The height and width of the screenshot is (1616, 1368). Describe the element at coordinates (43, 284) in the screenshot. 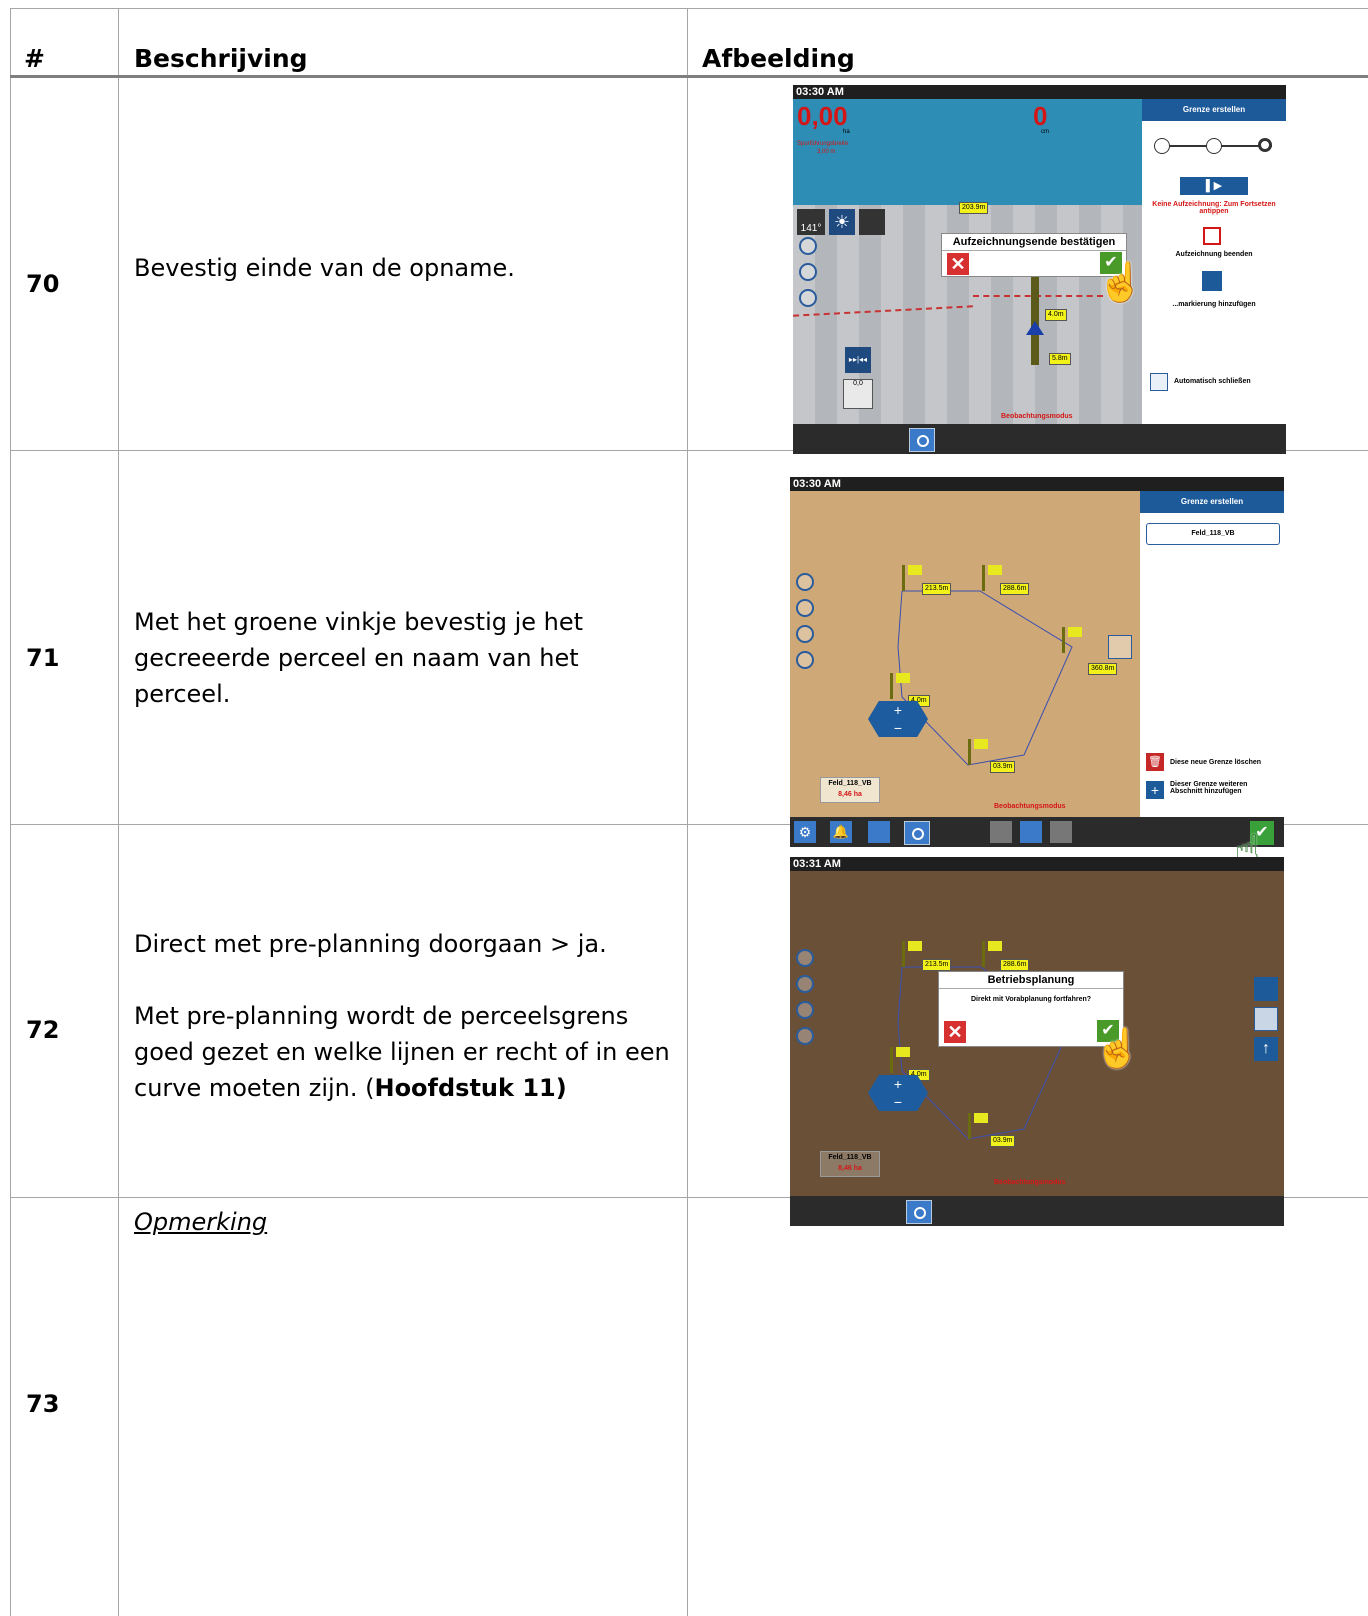

I see `row-number: 70` at that location.